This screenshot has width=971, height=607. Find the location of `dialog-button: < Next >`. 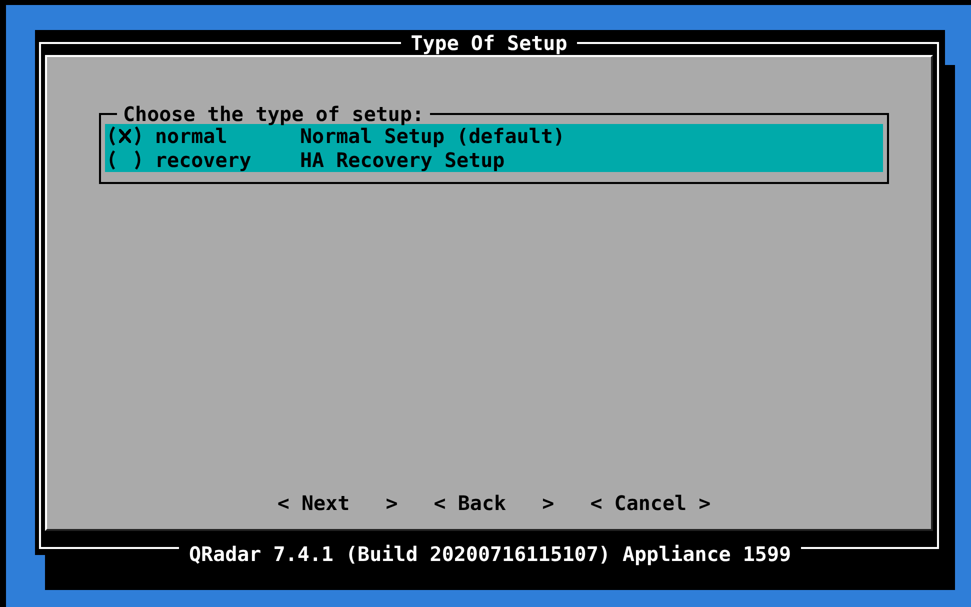

dialog-button: < Next > is located at coordinates (337, 503).